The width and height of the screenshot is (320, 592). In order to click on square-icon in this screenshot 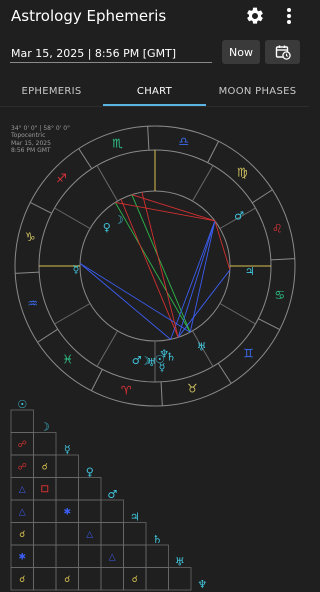, I will do `click(45, 489)`.